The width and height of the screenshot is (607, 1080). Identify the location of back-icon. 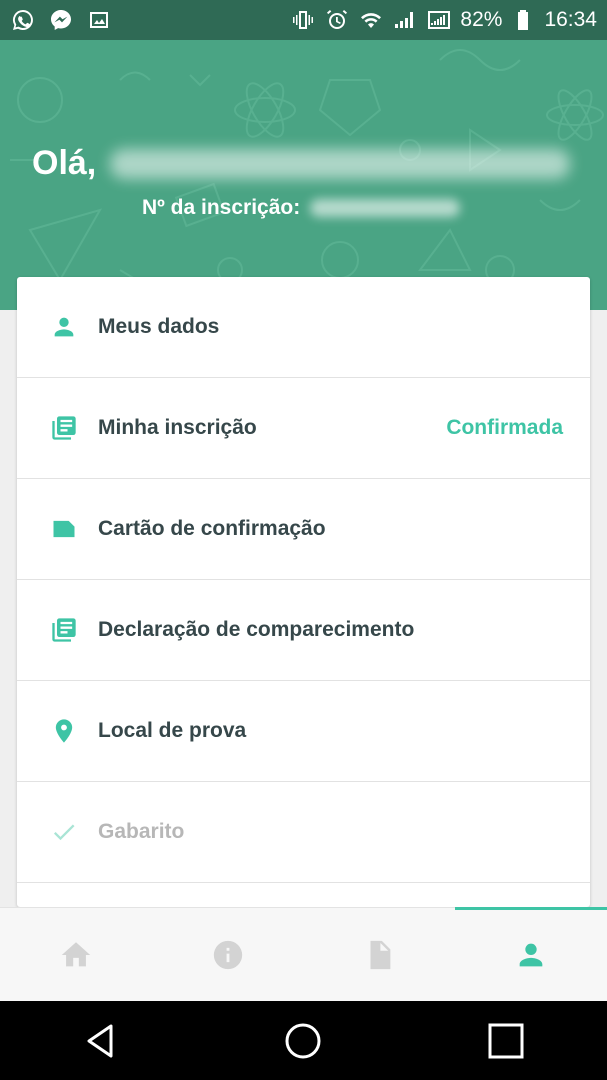
(101, 1041).